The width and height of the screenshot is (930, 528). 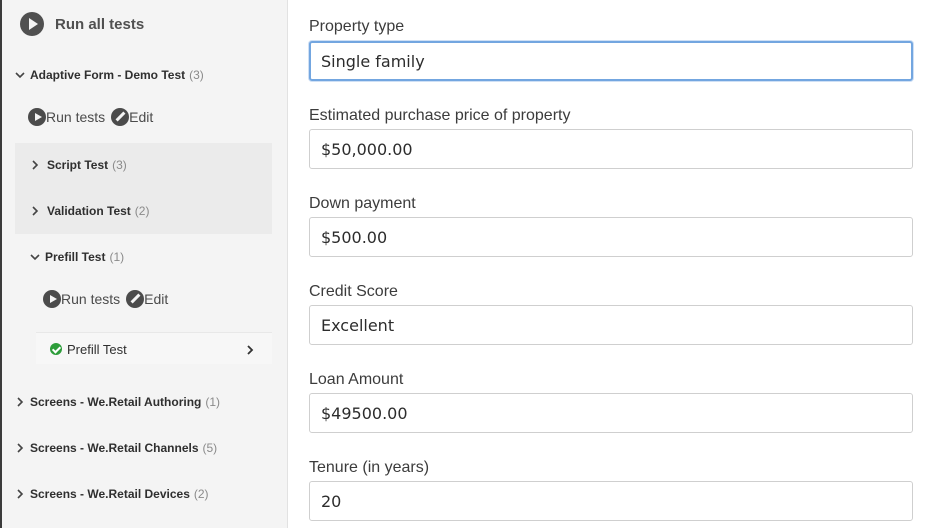 I want to click on test-case-content: Prefill Test, so click(x=88, y=349).